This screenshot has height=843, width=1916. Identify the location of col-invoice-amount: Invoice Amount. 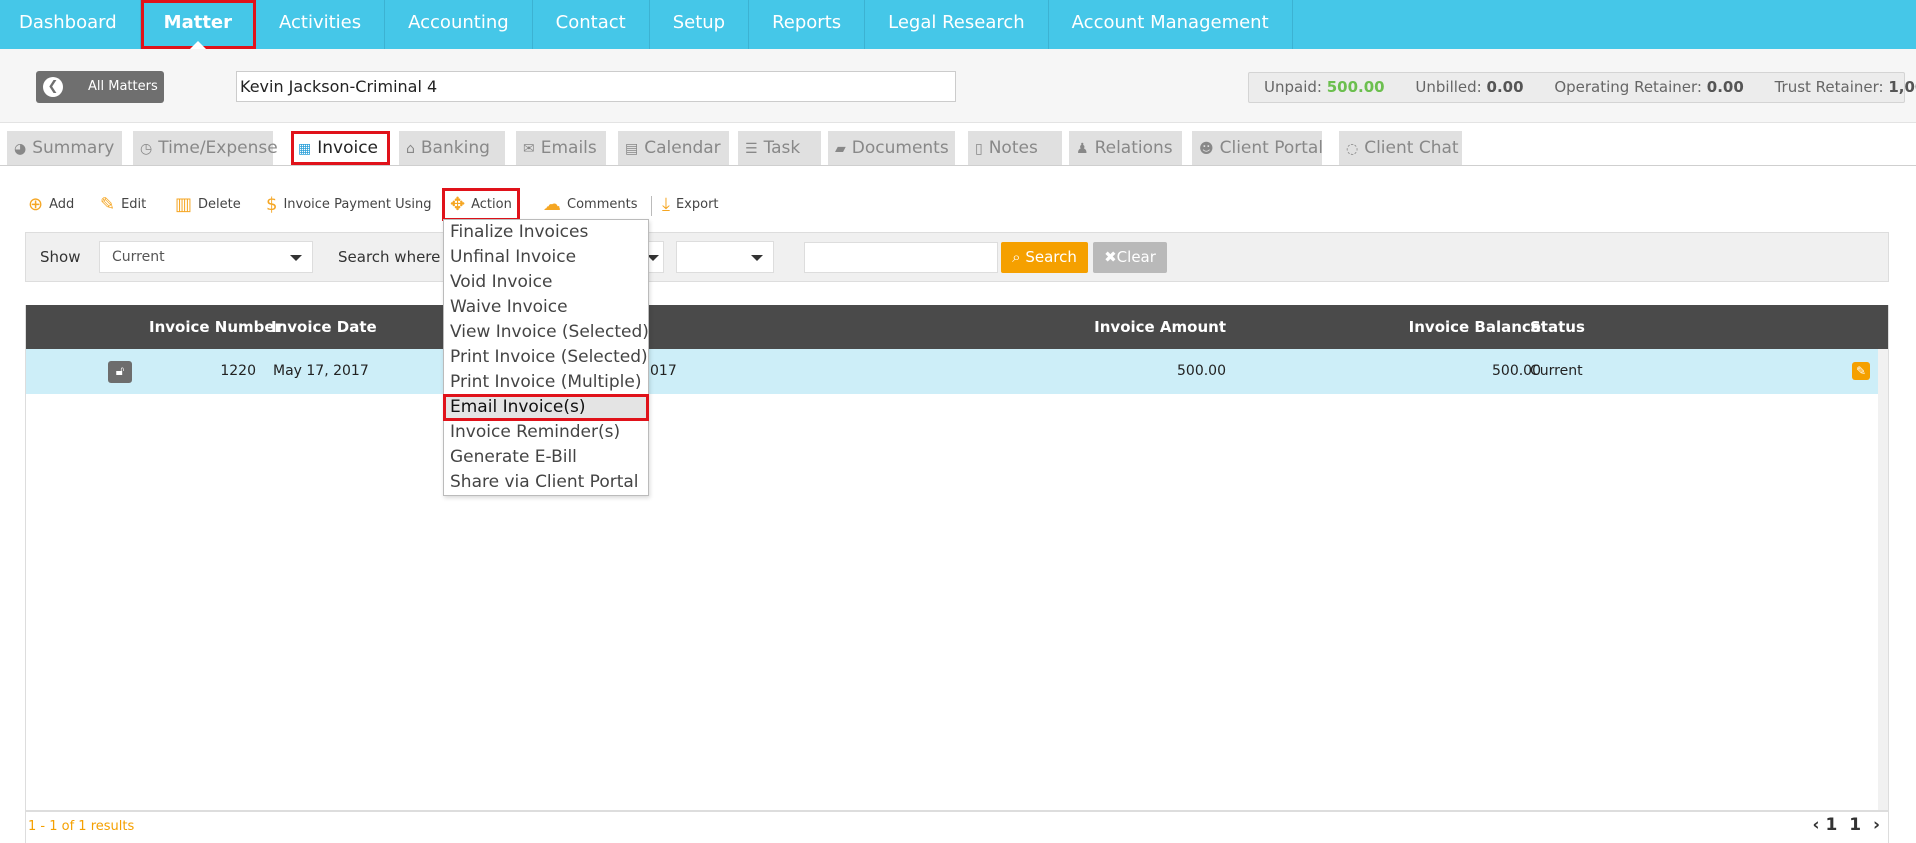
(1160, 327).